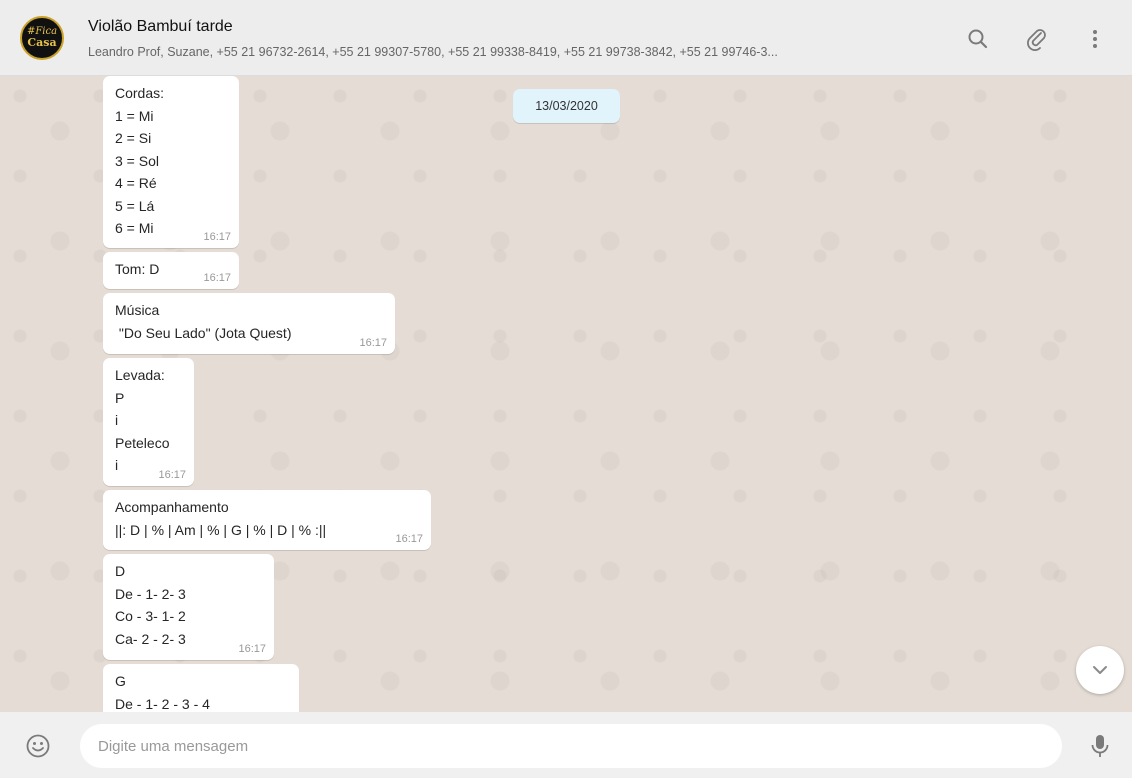  What do you see at coordinates (172, 507) in the screenshot?
I see `message-line: Acompanhamento` at bounding box center [172, 507].